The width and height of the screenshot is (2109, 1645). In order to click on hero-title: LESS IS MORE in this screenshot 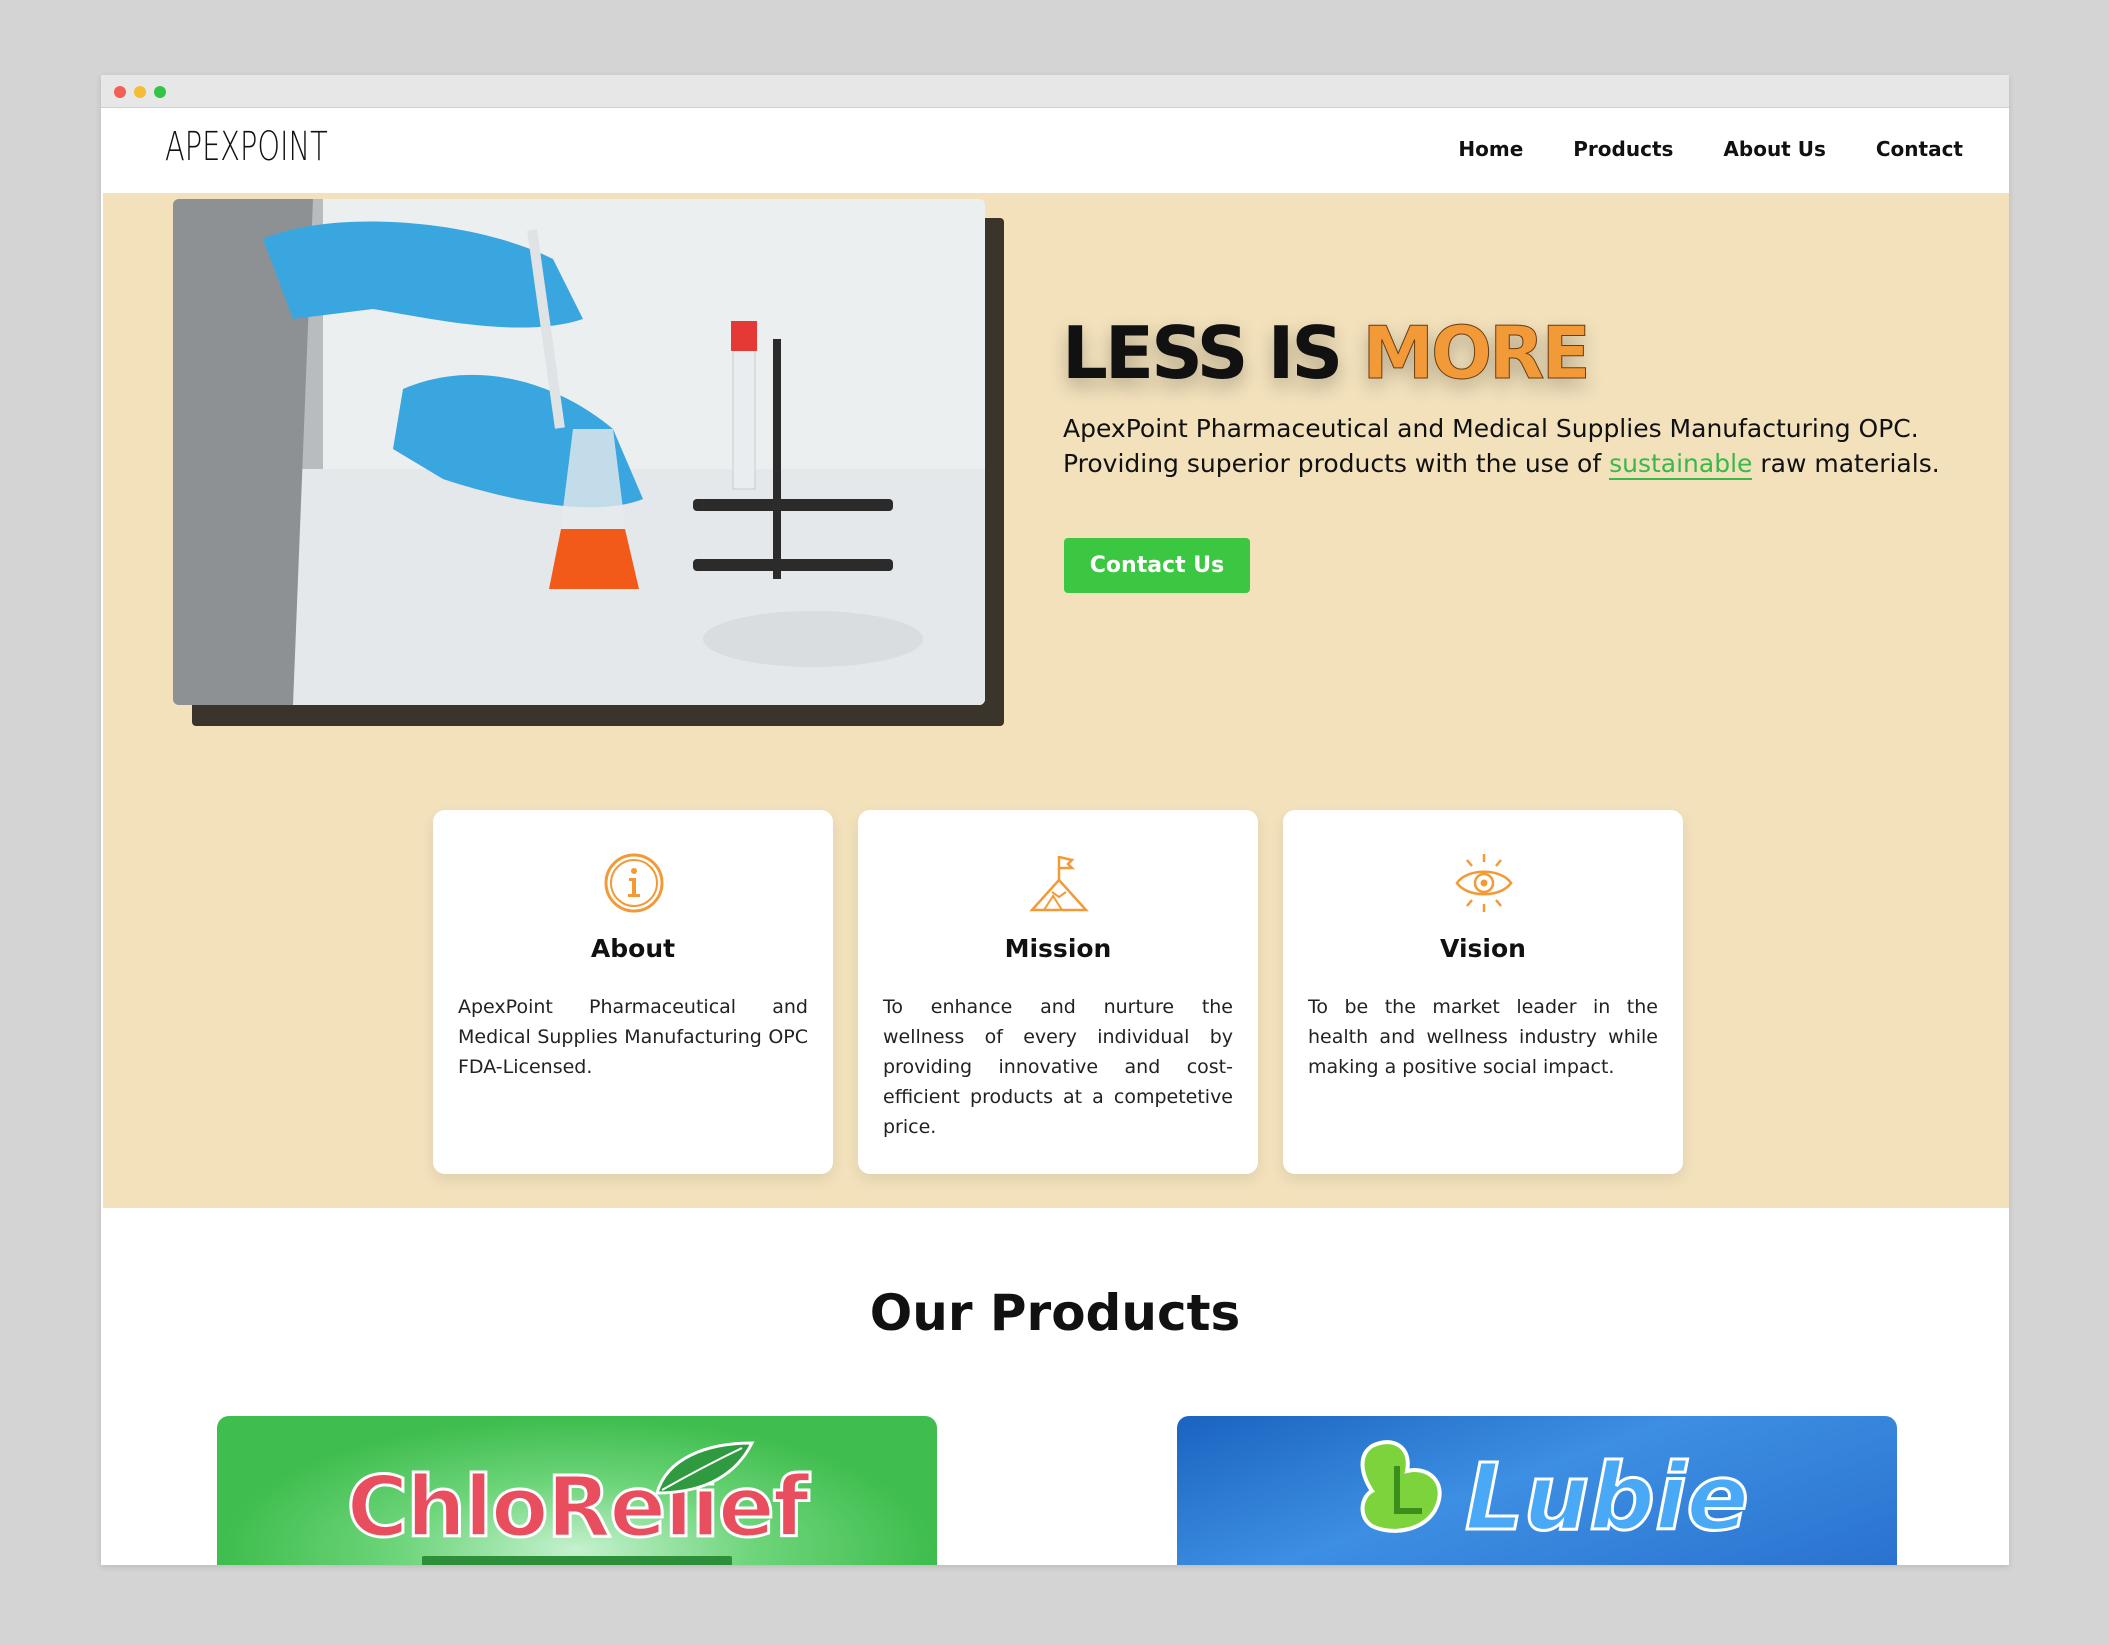, I will do `click(1326, 353)`.